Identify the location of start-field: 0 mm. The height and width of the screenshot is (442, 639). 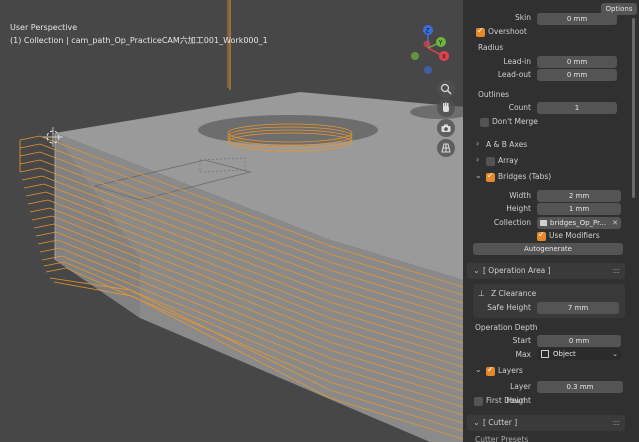
(579, 341).